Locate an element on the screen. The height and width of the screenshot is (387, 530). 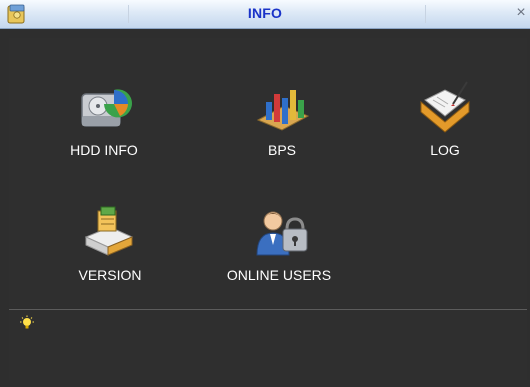
log-tile: LOG is located at coordinates (445, 131).